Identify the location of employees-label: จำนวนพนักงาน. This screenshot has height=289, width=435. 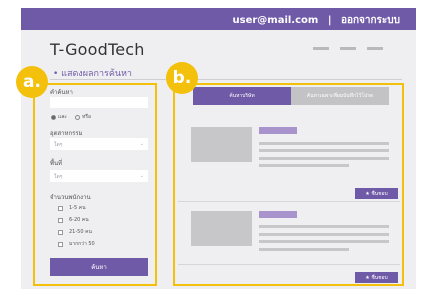
(70, 197).